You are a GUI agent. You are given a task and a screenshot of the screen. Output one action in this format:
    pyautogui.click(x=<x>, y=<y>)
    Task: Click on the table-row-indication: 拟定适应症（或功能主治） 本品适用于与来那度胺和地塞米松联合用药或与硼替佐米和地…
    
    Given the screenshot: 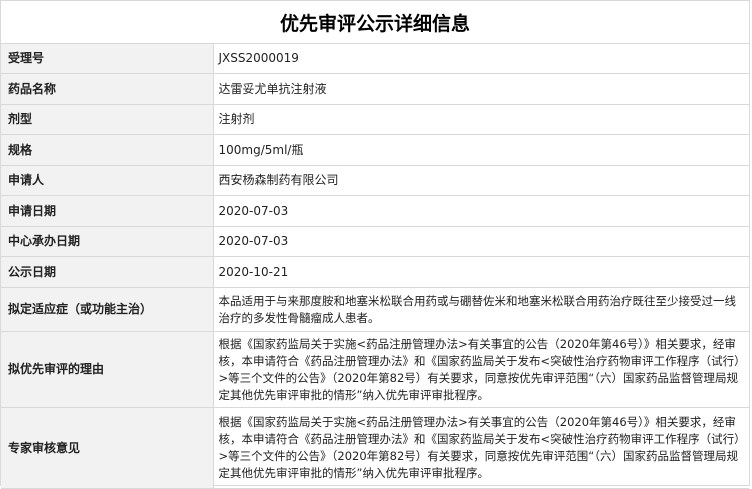 What is the action you would take?
    pyautogui.click(x=375, y=309)
    